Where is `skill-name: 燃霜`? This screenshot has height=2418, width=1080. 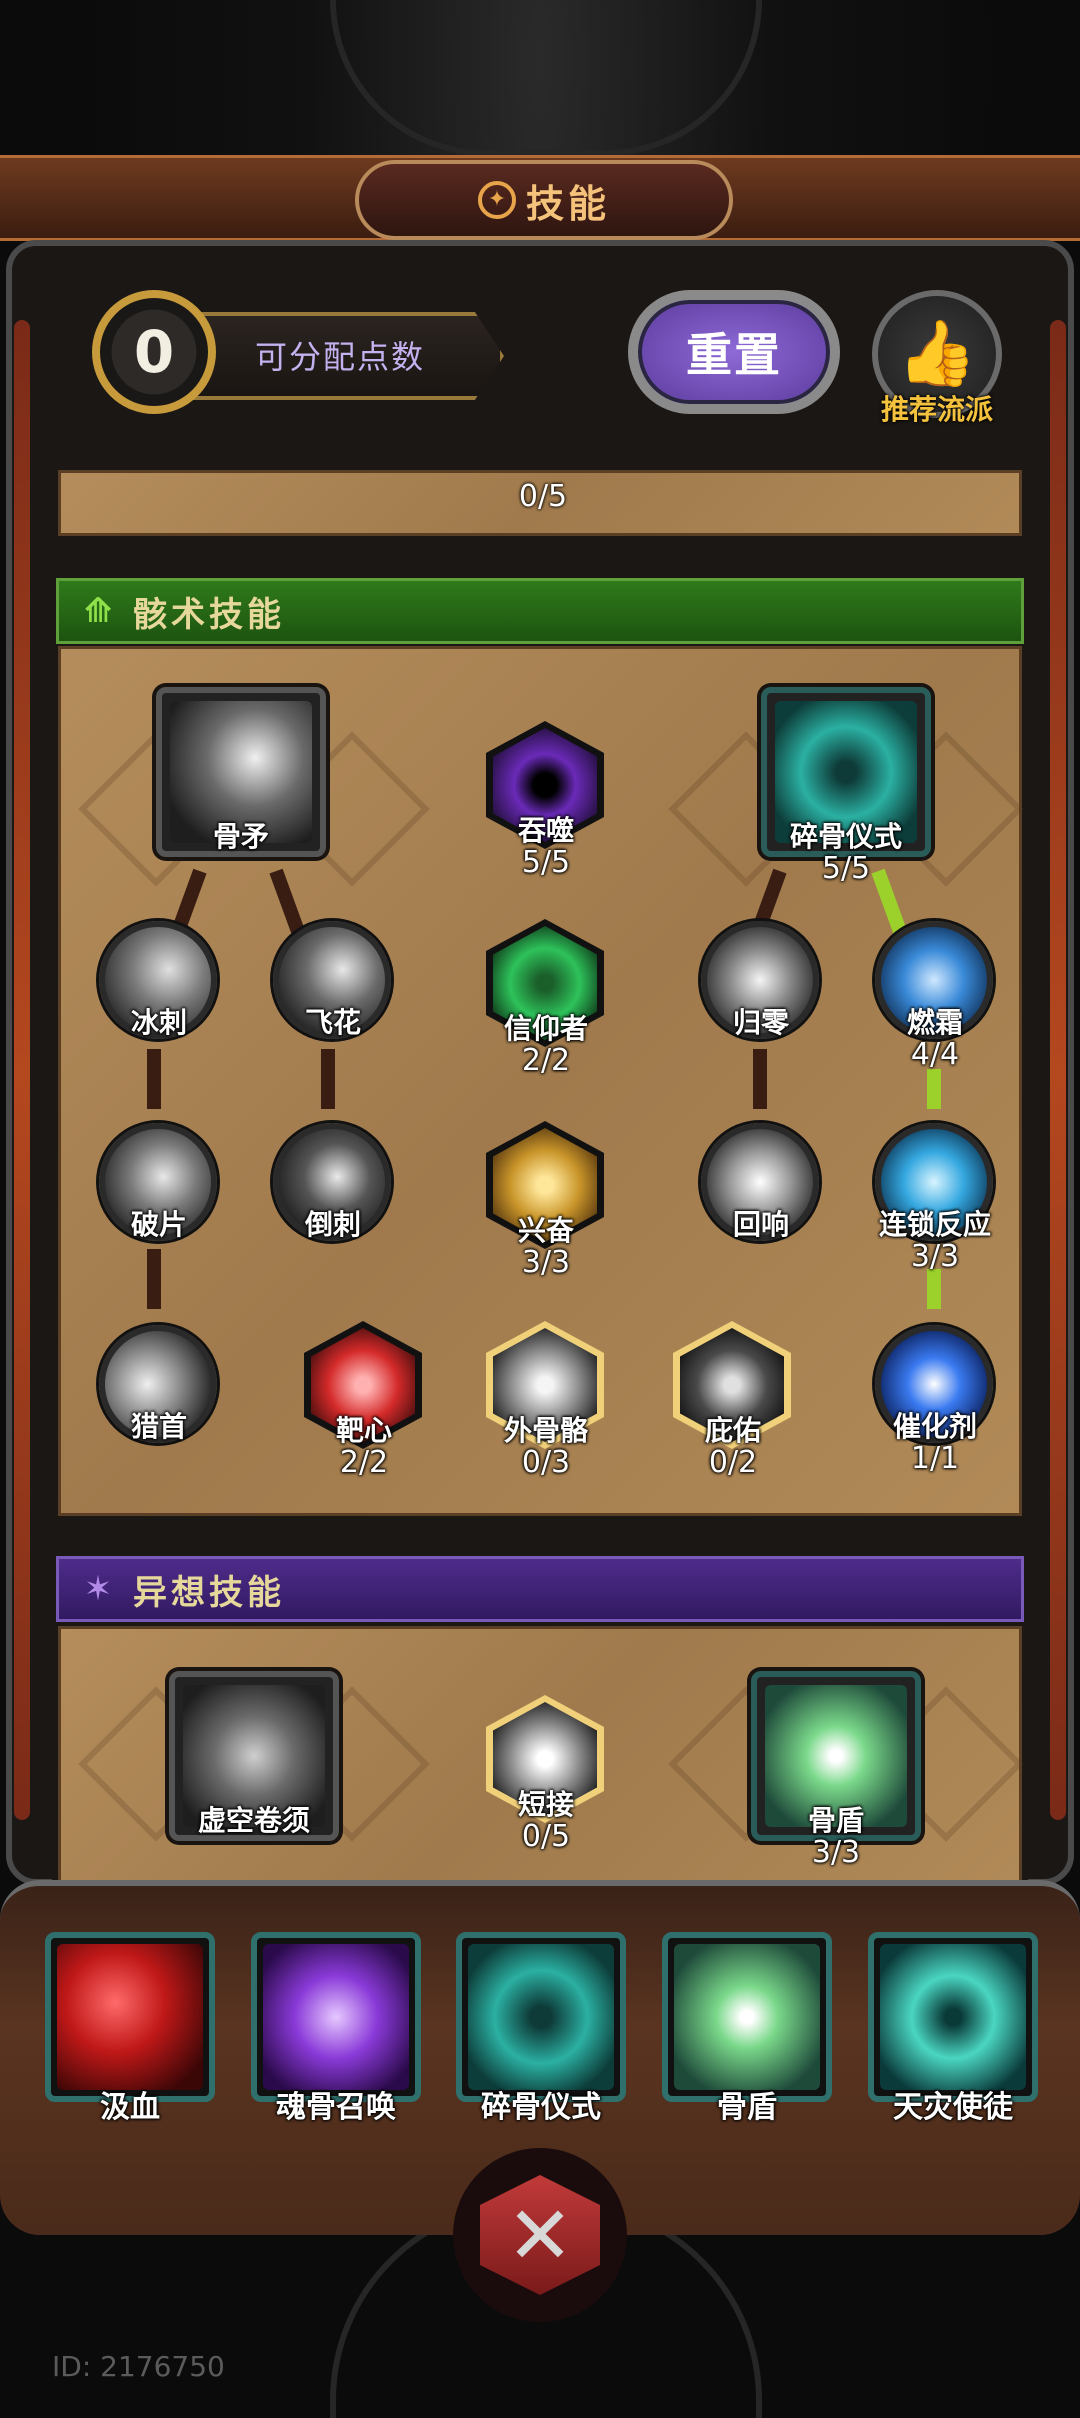
skill-name: 燃霜 is located at coordinates (934, 1022).